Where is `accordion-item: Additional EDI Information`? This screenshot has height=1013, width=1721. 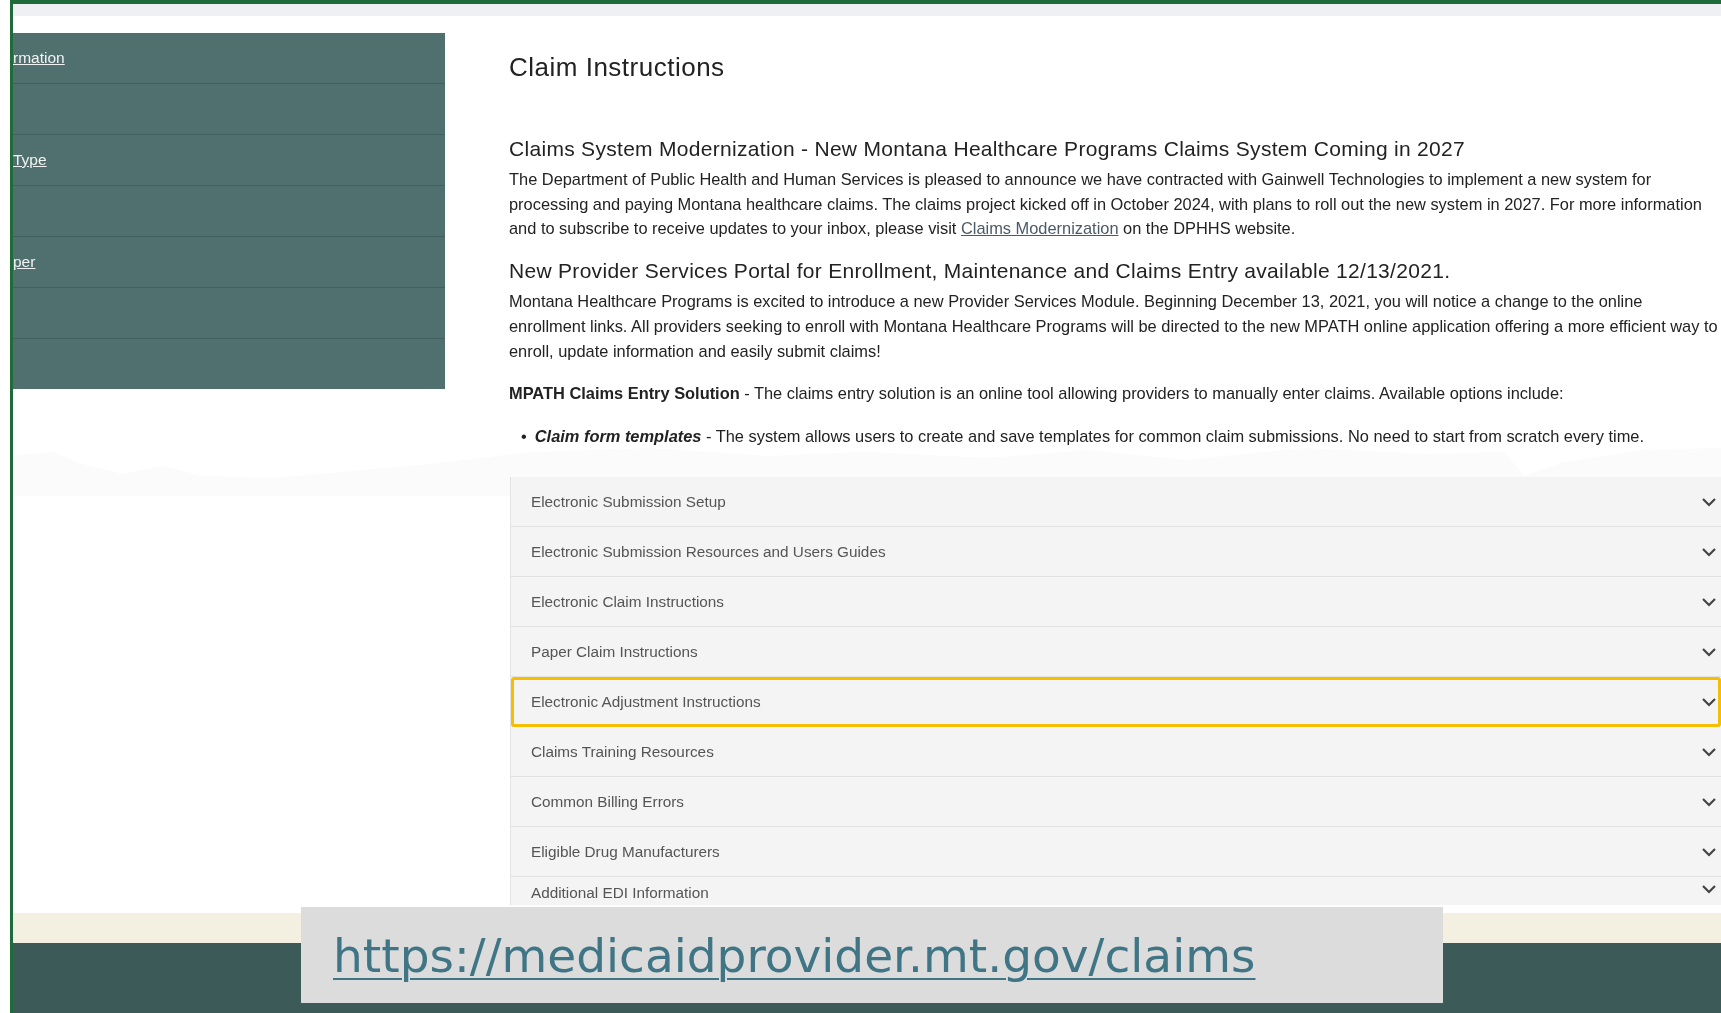 accordion-item: Additional EDI Information is located at coordinates (1116, 891).